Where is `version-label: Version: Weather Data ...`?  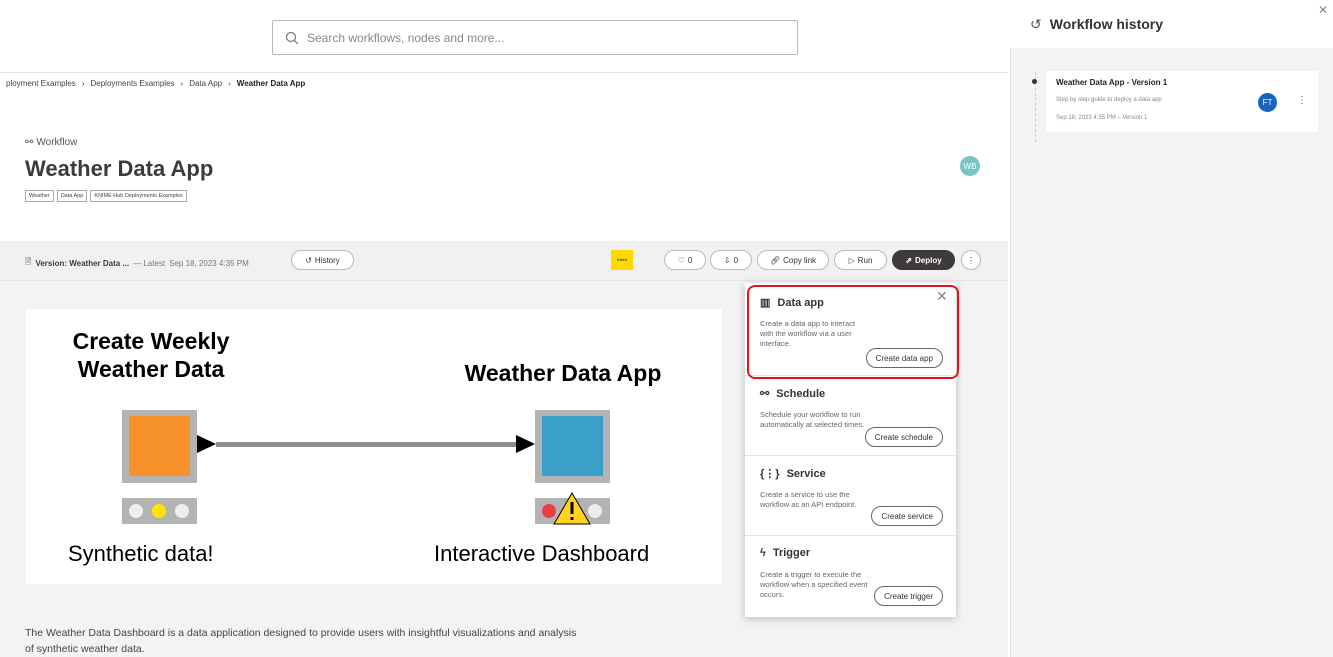 version-label: Version: Weather Data ... is located at coordinates (82, 263).